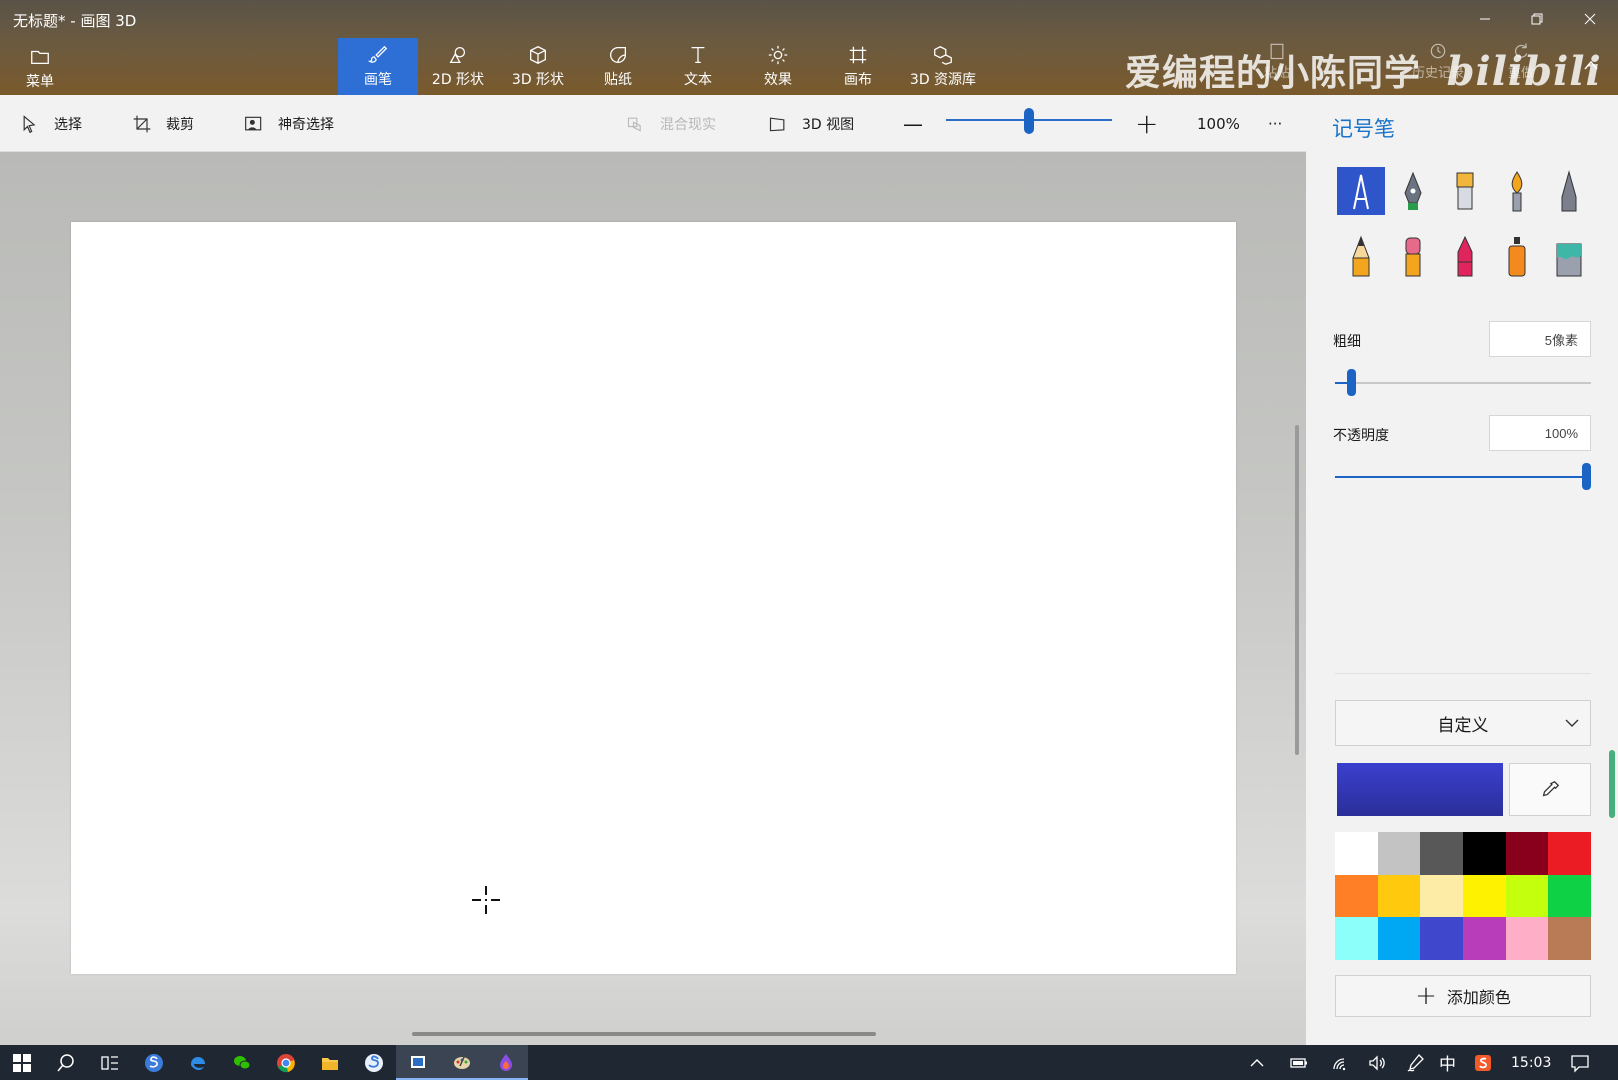 Image resolution: width=1618 pixels, height=1080 pixels. I want to click on select-button: 选择, so click(51, 123).